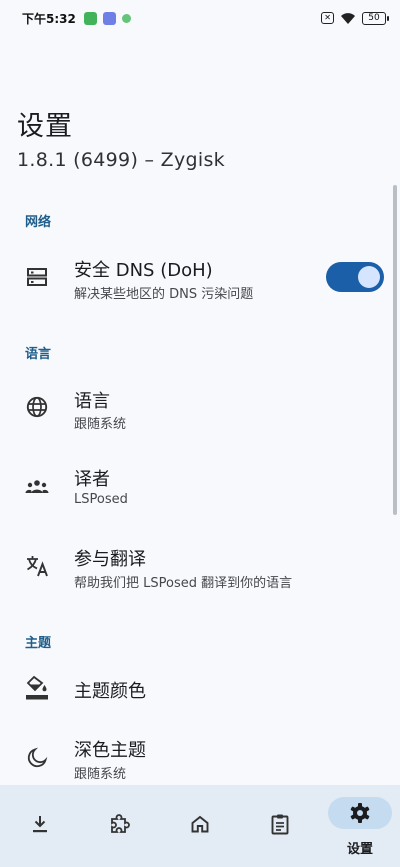 This screenshot has height=867, width=400. I want to click on section-header-network: 网络, so click(38, 222).